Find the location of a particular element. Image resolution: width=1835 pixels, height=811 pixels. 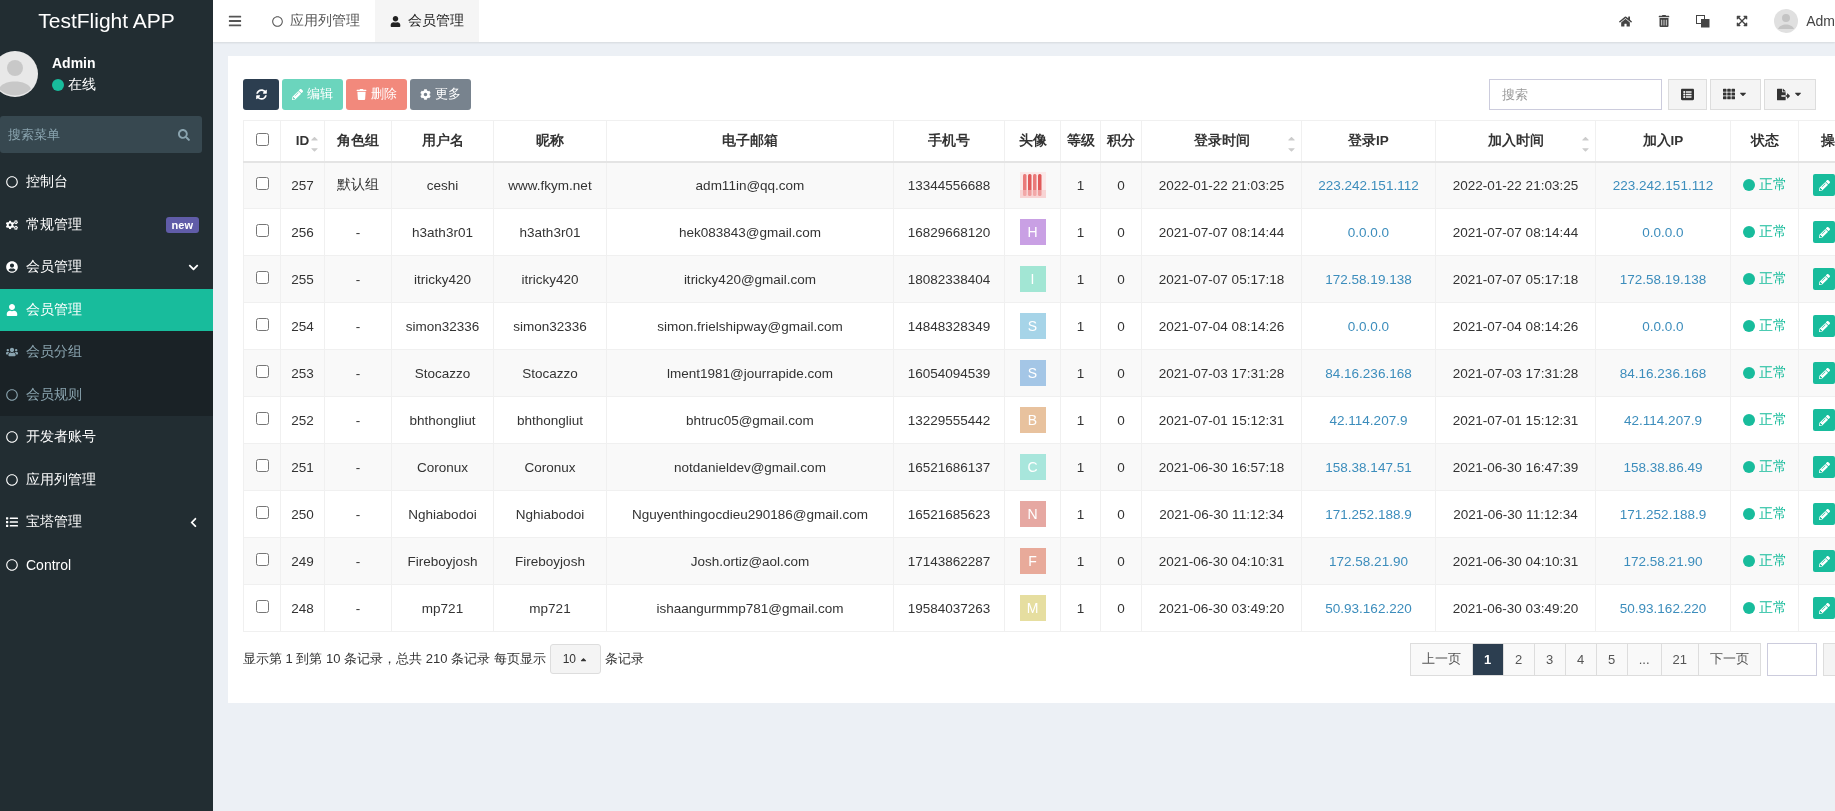

list-icon is located at coordinates (1687, 94).